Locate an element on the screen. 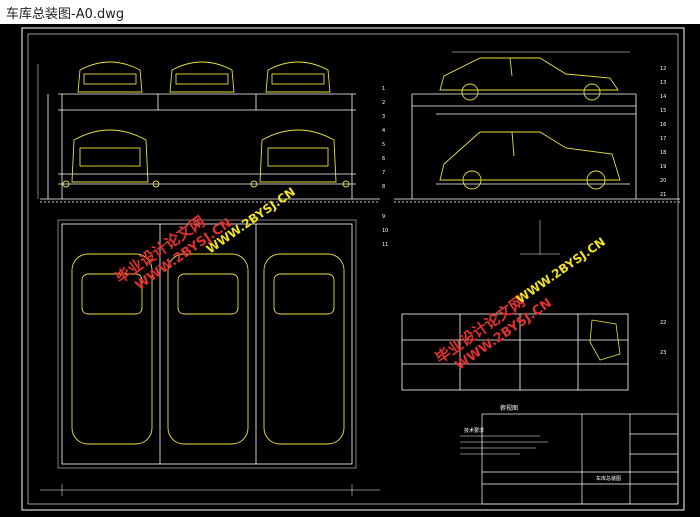 The width and height of the screenshot is (700, 517). callout: 6 is located at coordinates (383, 159).